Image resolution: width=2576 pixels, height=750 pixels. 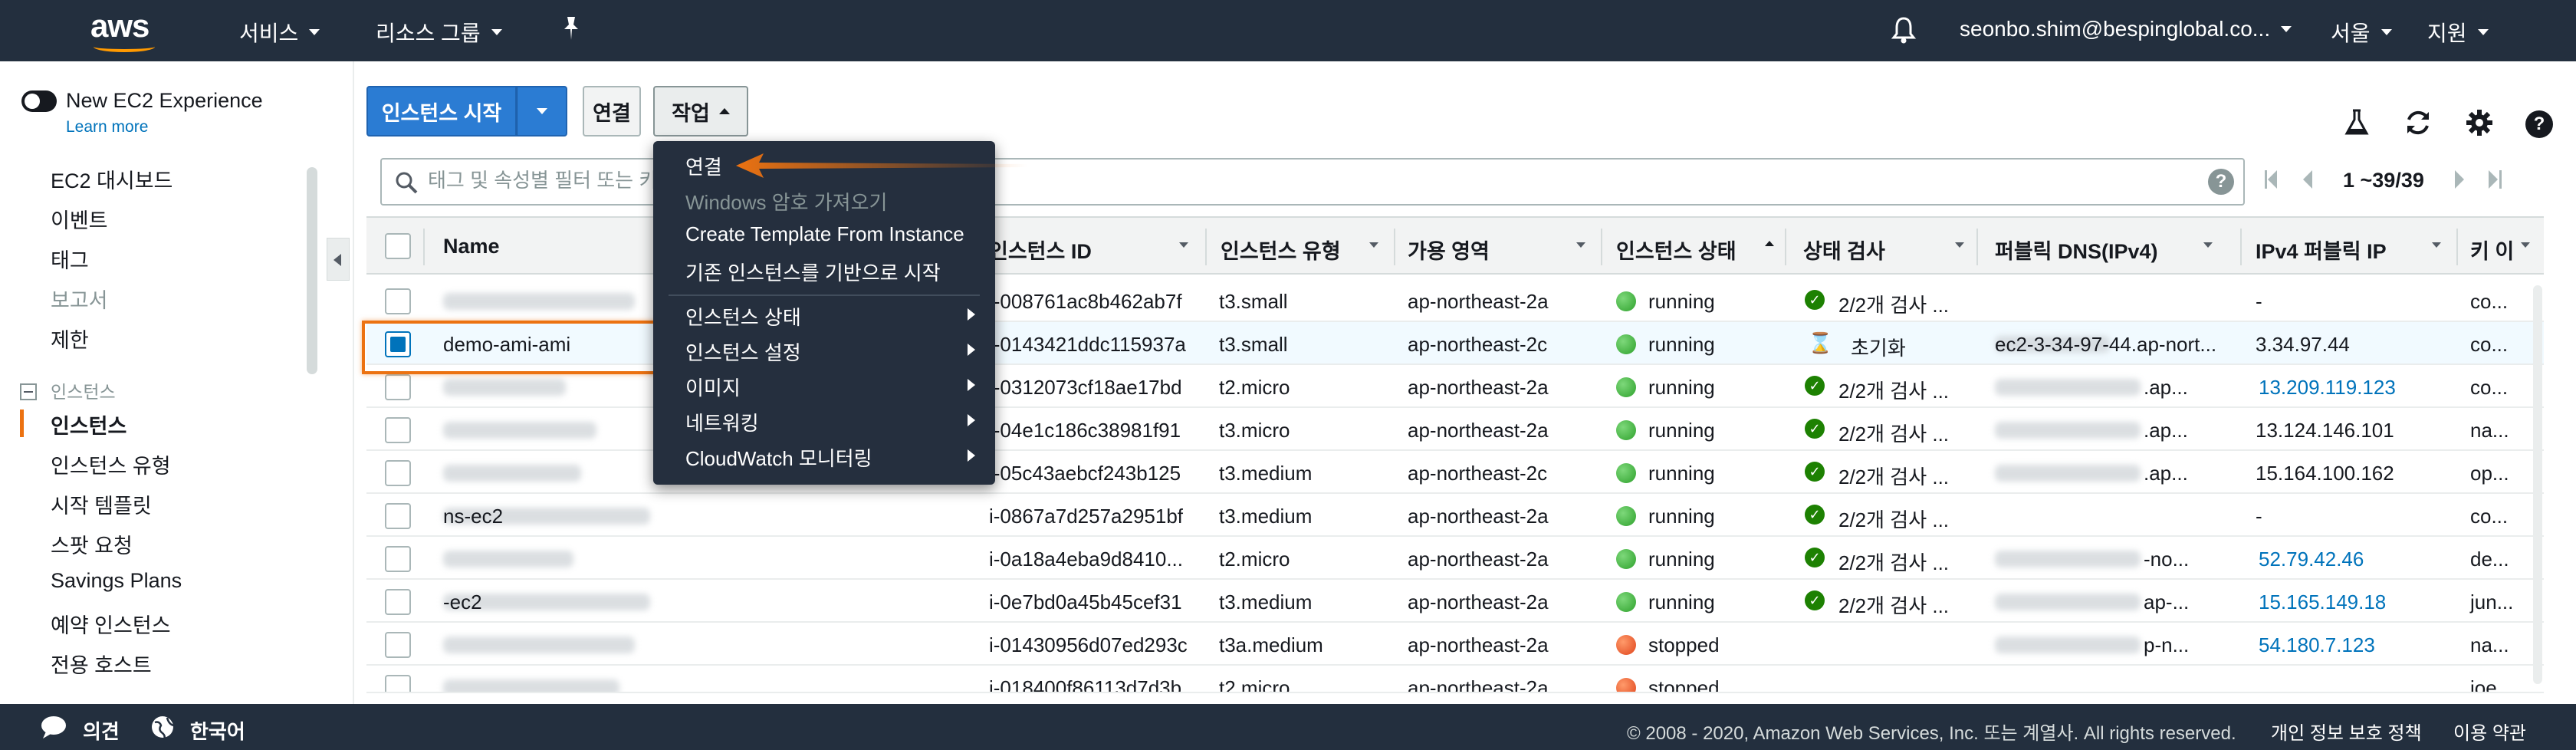 I want to click on cell-instance-state: stopped, so click(x=1684, y=685).